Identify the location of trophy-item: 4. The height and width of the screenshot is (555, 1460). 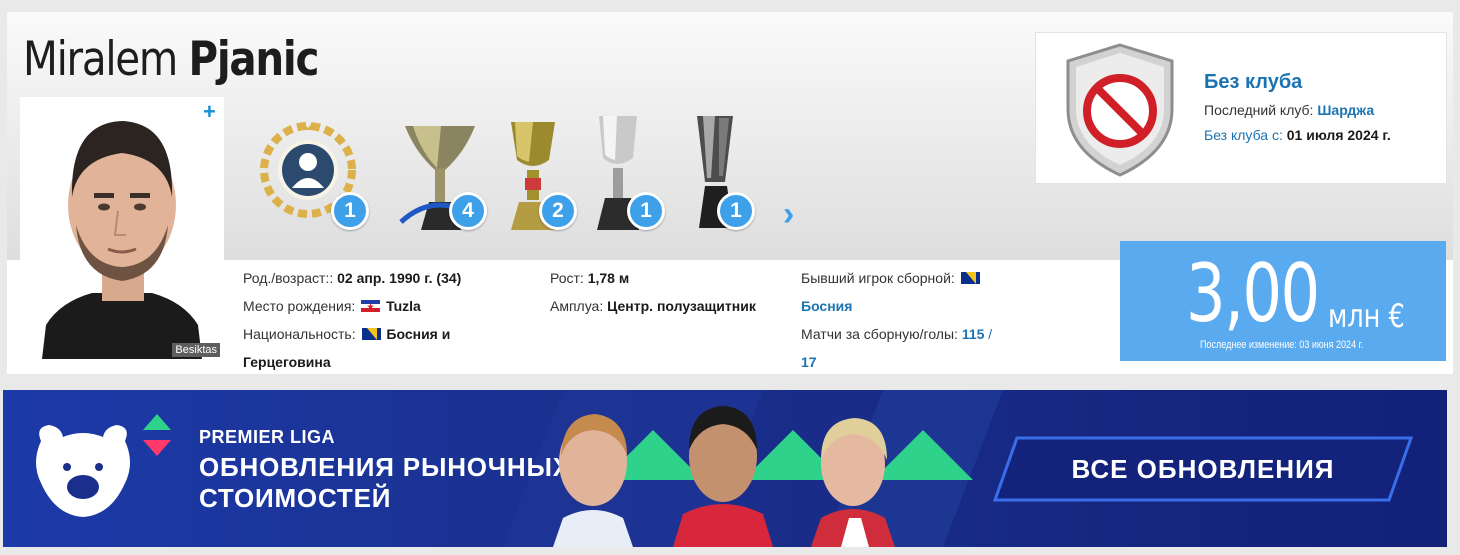
(451, 174).